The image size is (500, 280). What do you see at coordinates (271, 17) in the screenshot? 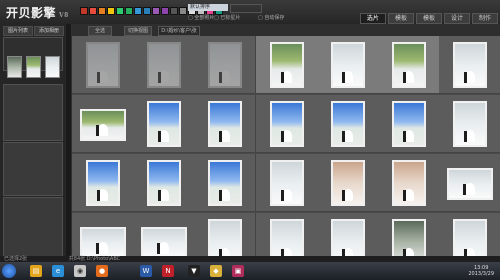
I see `checkbox-autosave: ▢ 自动保存` at bounding box center [271, 17].